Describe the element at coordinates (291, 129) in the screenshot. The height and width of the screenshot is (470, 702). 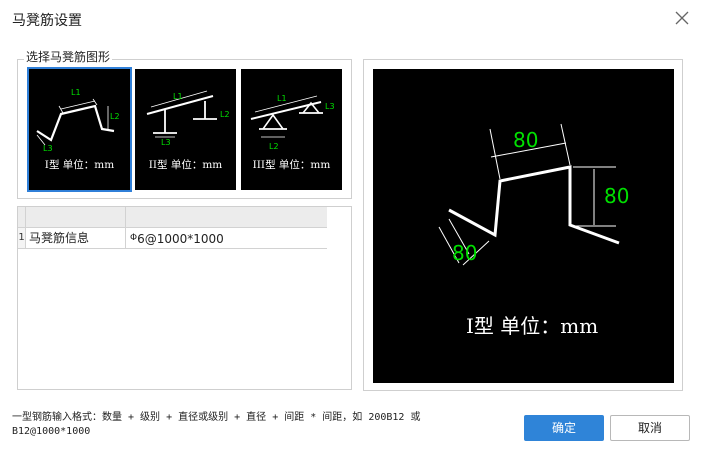
I see `shape-option-type-3: L1 L3 L2 III型 单位：mm` at that location.